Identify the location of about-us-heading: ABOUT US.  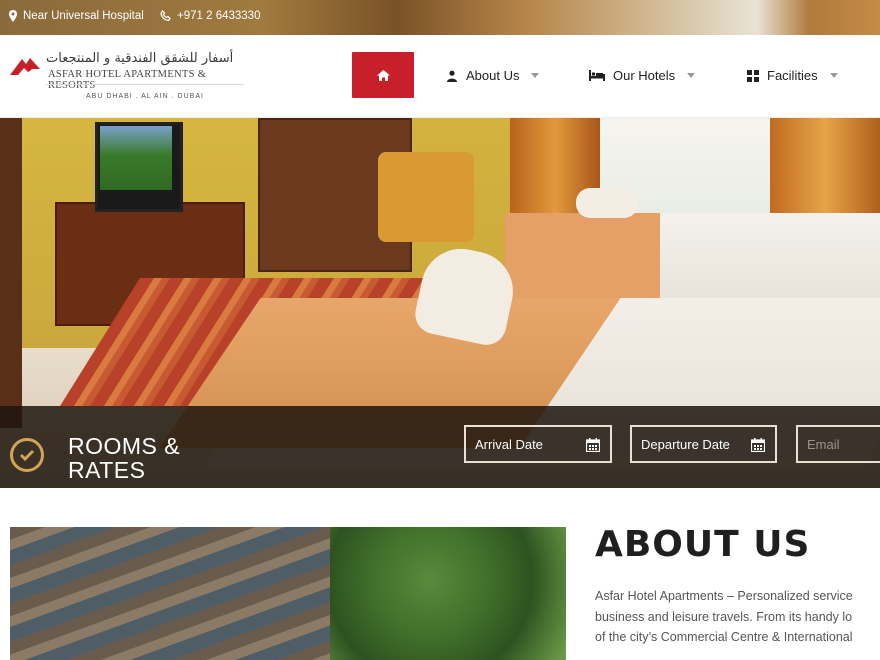
(703, 544).